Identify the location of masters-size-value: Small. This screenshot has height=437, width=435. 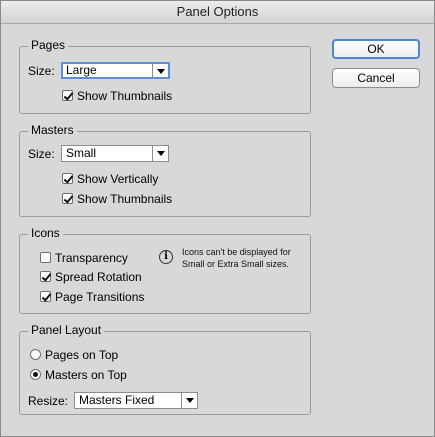
(81, 153).